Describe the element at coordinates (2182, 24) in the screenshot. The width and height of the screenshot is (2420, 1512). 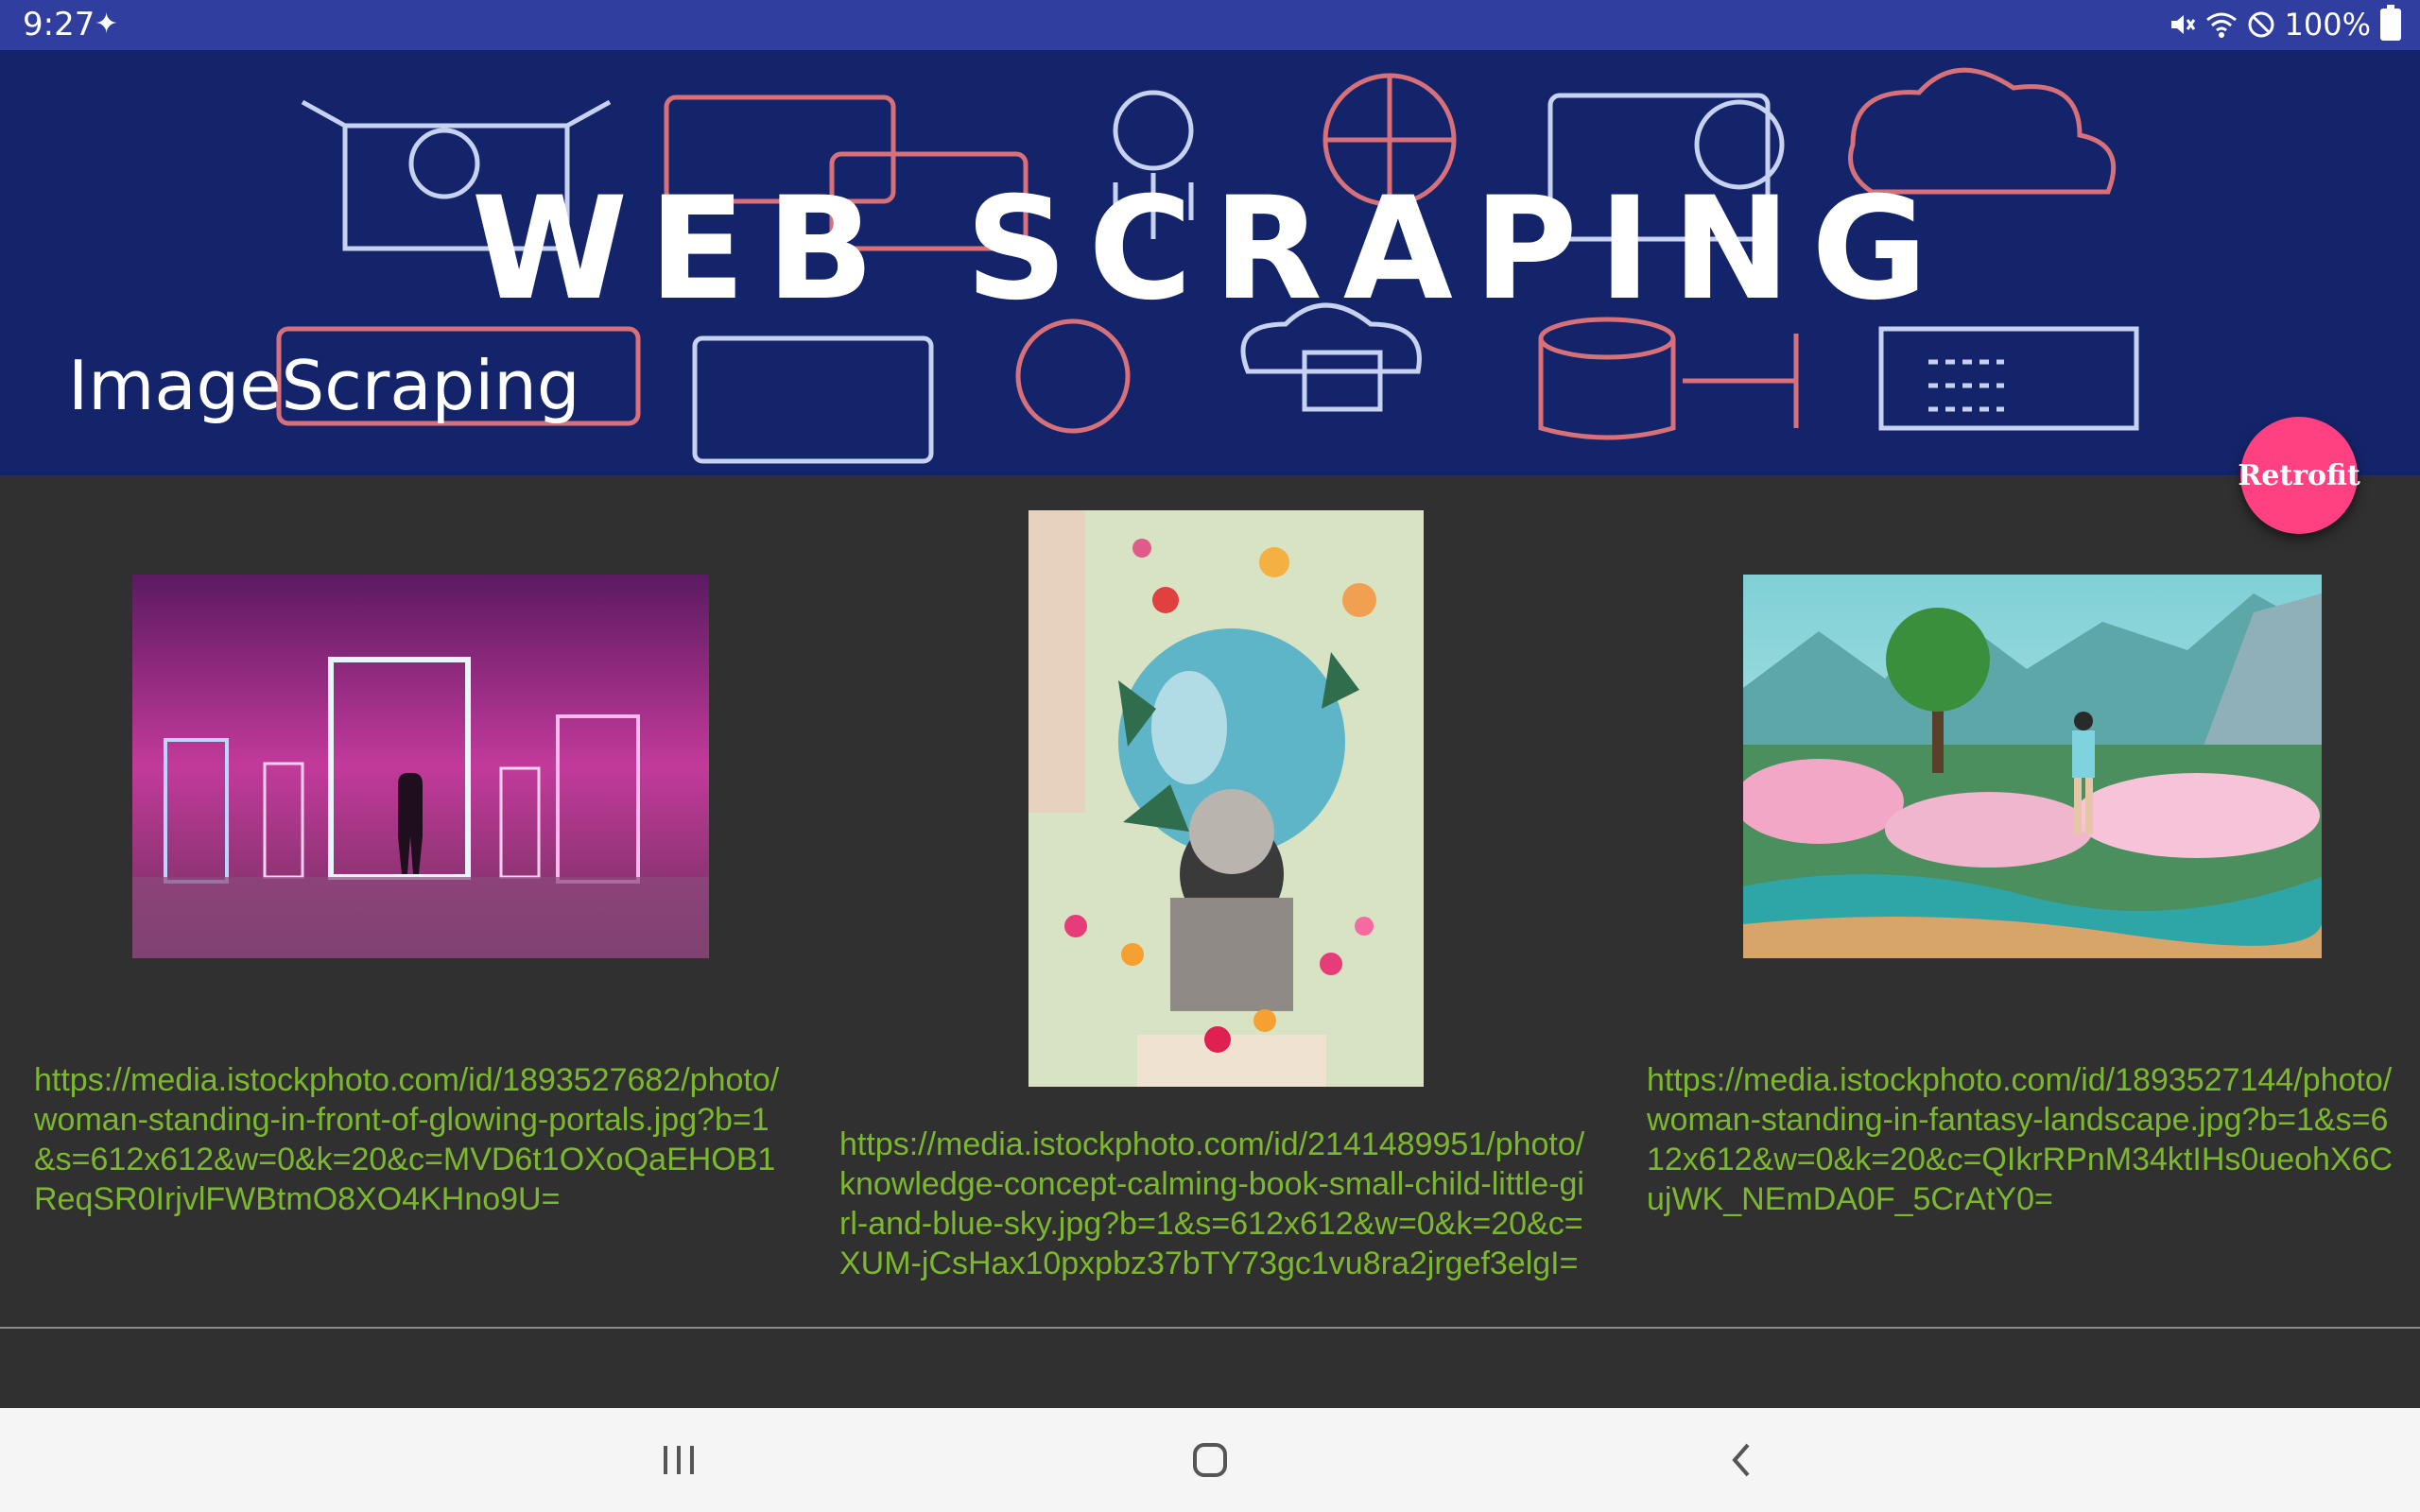
I see `mute-icon` at that location.